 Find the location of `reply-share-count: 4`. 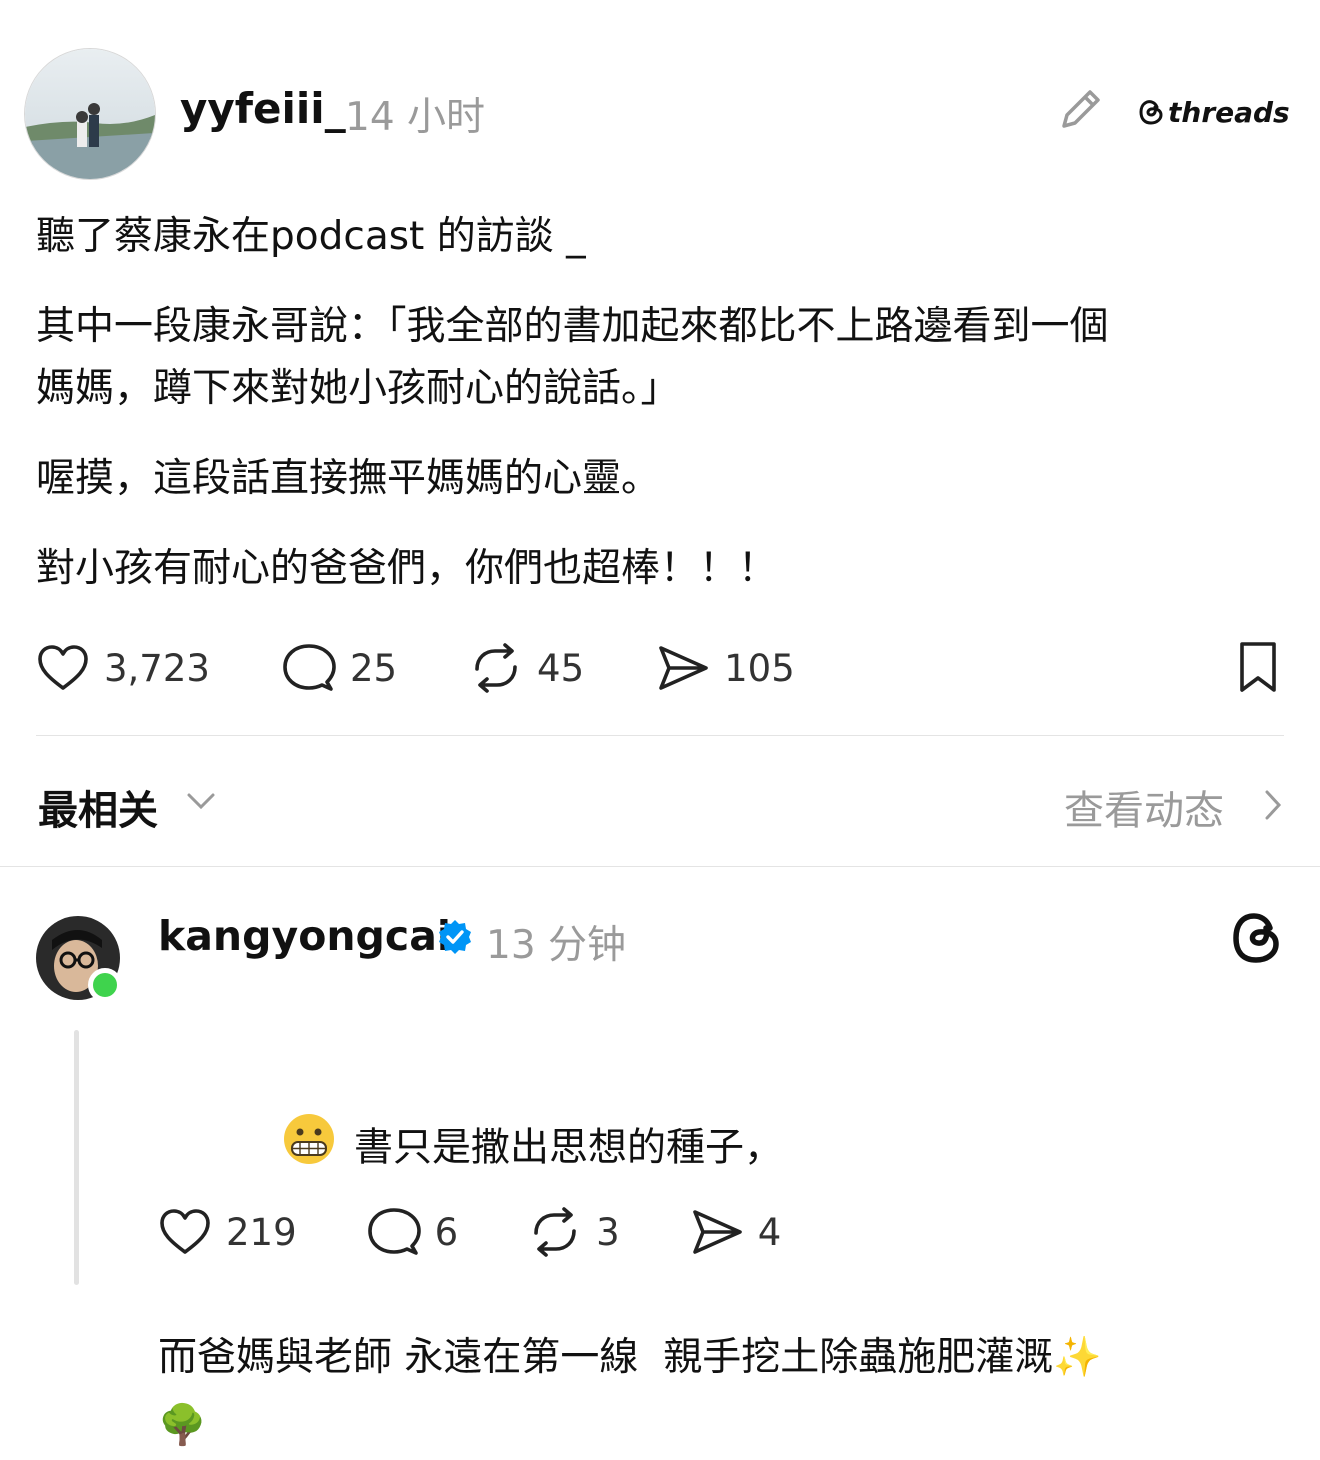

reply-share-count: 4 is located at coordinates (769, 1232).